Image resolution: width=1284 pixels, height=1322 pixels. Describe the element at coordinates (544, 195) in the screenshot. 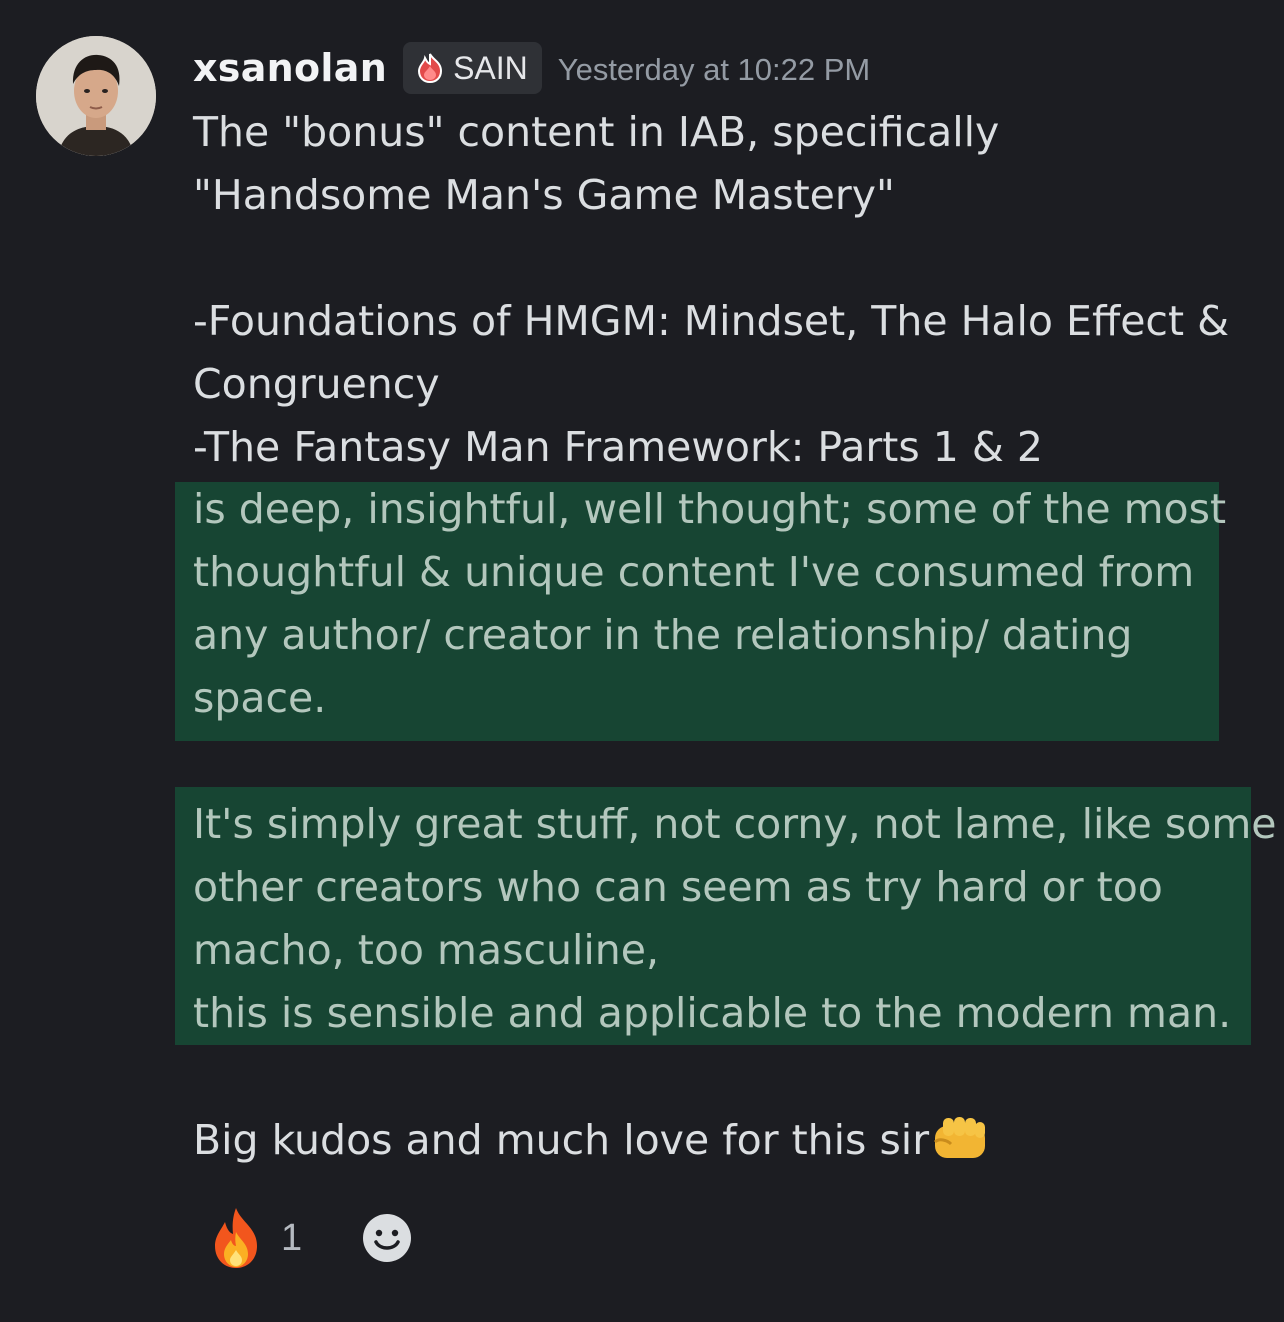

I see `message-line: "Handsome Man's Game Mastery"` at that location.